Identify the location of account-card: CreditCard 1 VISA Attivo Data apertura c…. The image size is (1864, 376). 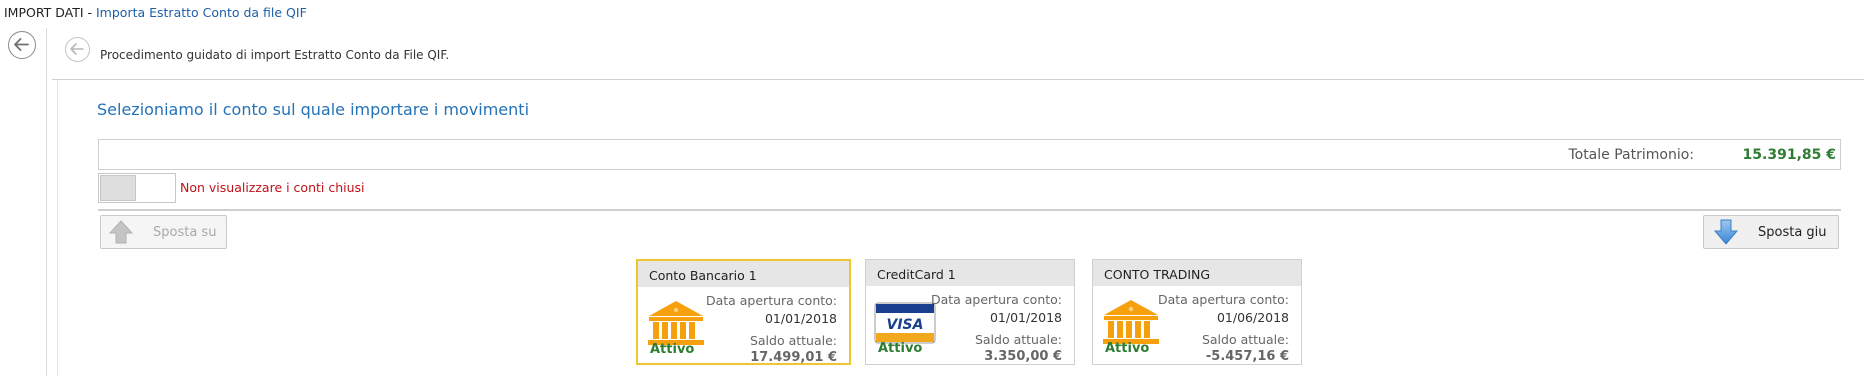
(970, 312).